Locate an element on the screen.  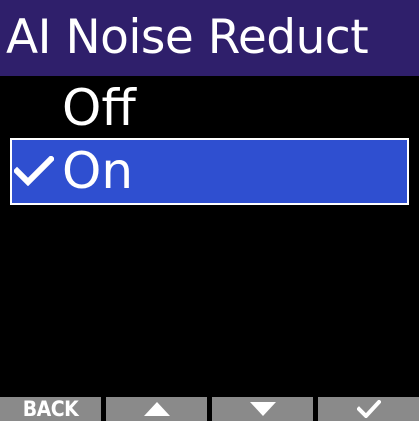
confirm-button is located at coordinates (368, 409).